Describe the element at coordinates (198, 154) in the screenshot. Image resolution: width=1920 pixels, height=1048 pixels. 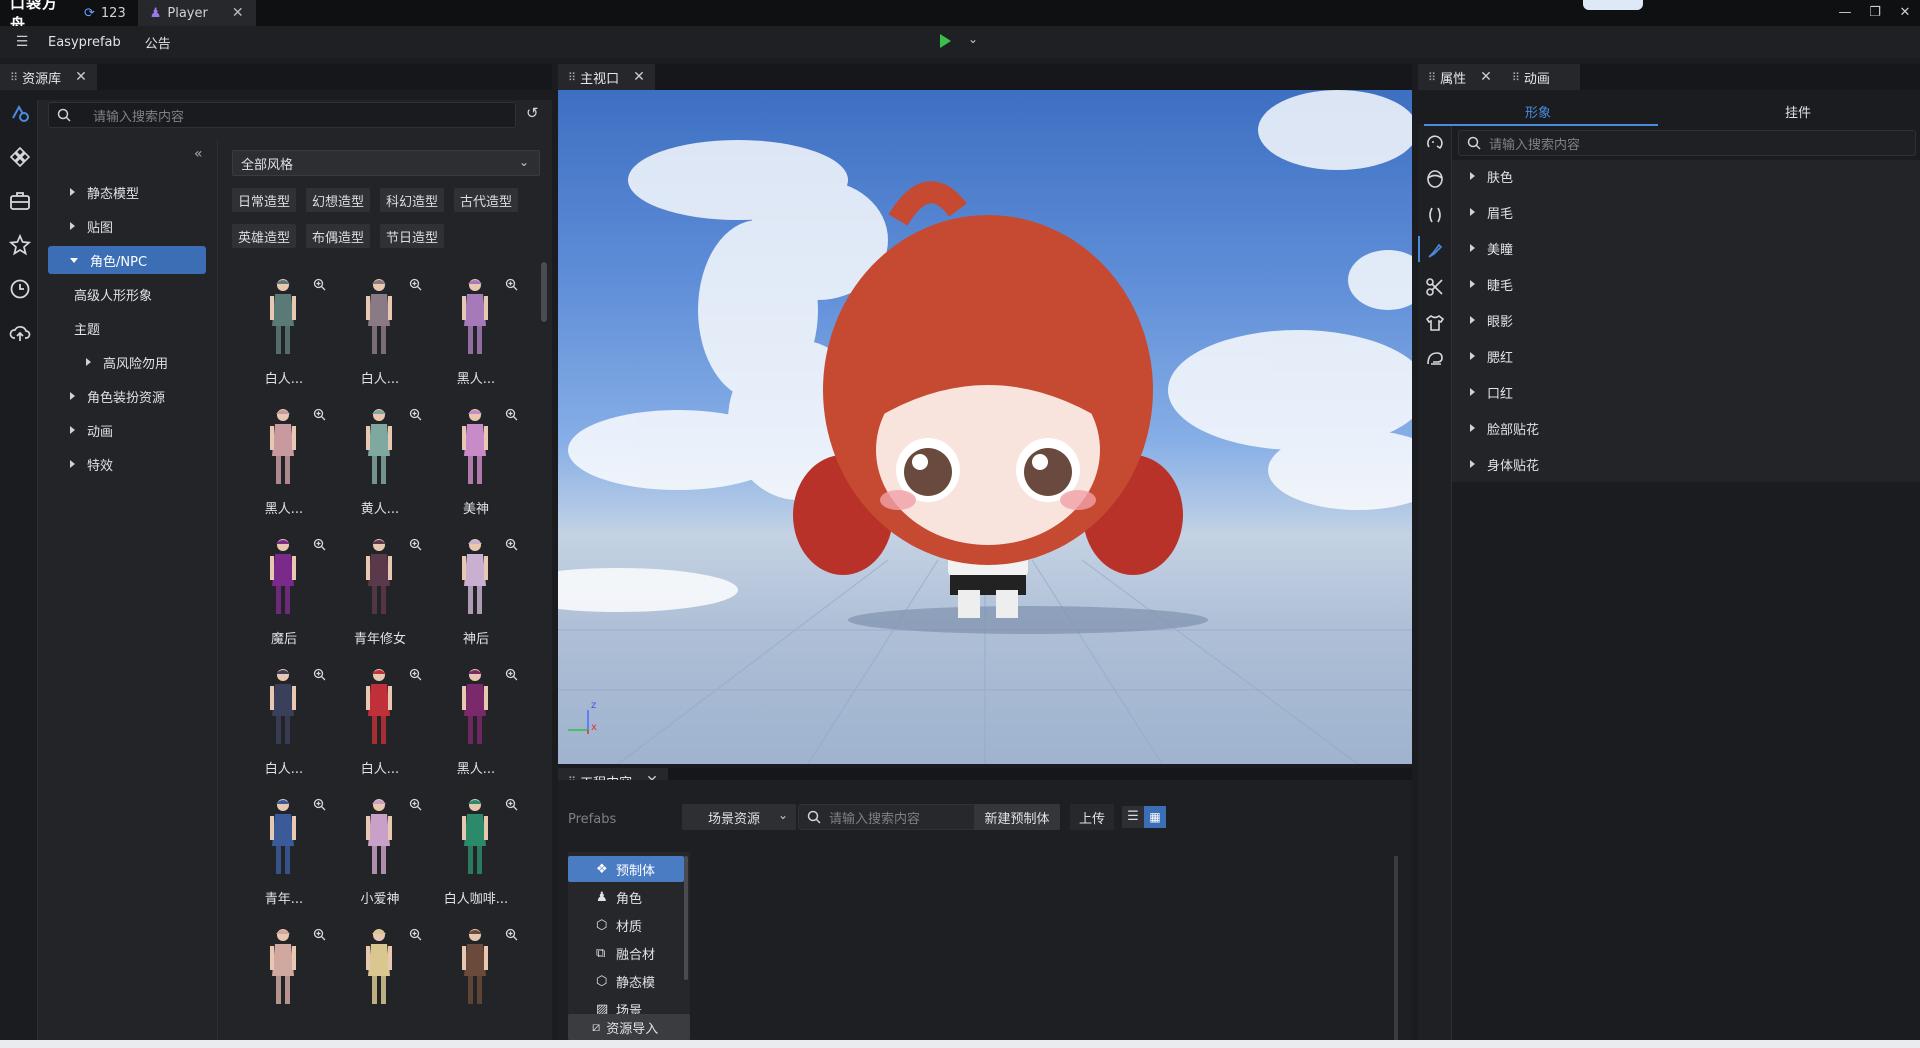
I see `collapse-icon: «` at that location.